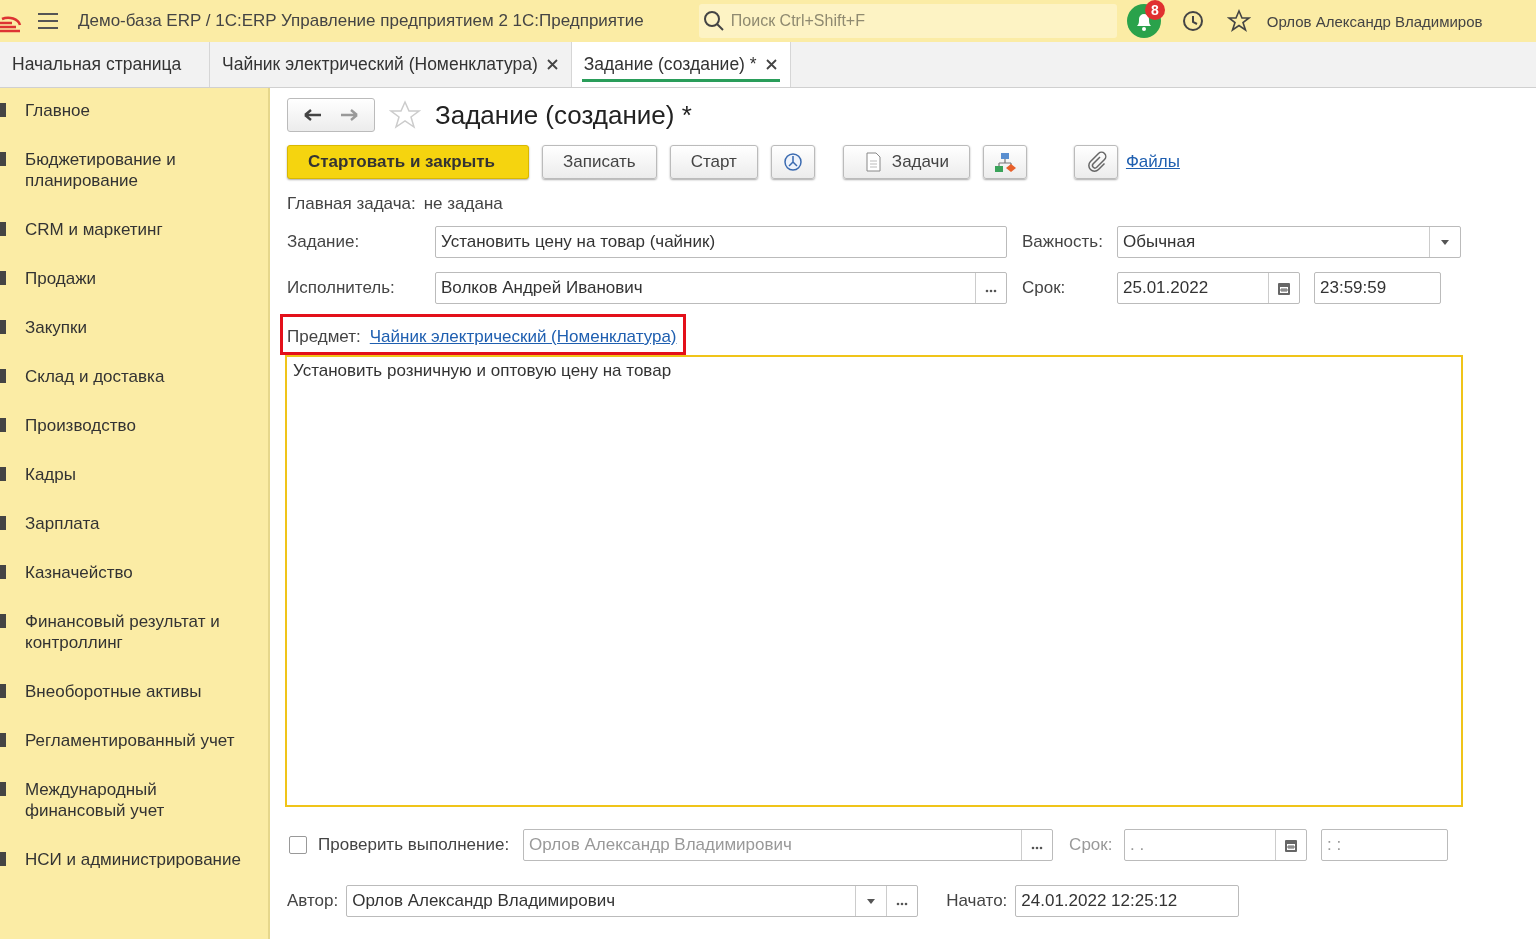 The image size is (1536, 939). What do you see at coordinates (105, 64) in the screenshot?
I see `tab: Начальная страница` at bounding box center [105, 64].